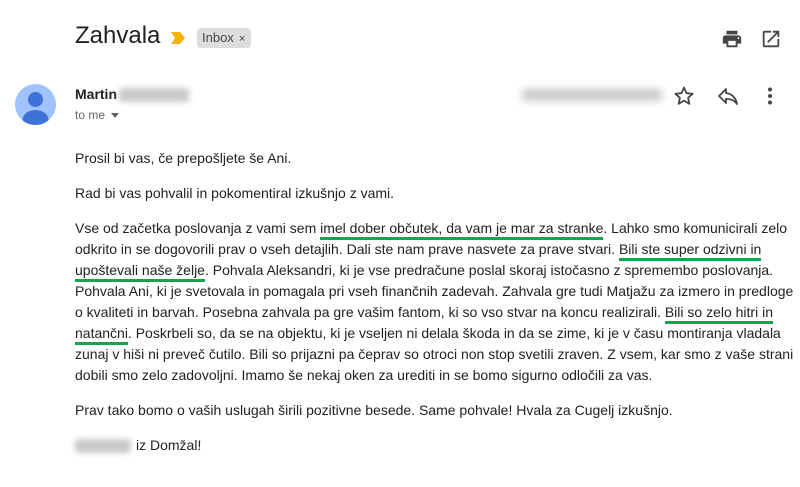 The width and height of the screenshot is (800, 487). Describe the element at coordinates (684, 96) in the screenshot. I see `star-icon` at that location.